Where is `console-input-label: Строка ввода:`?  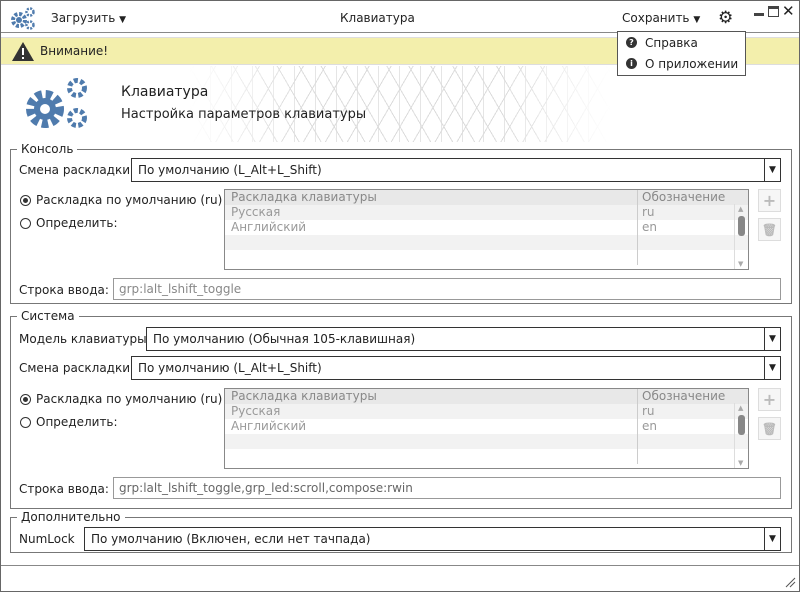 console-input-label: Строка ввода: is located at coordinates (64, 290).